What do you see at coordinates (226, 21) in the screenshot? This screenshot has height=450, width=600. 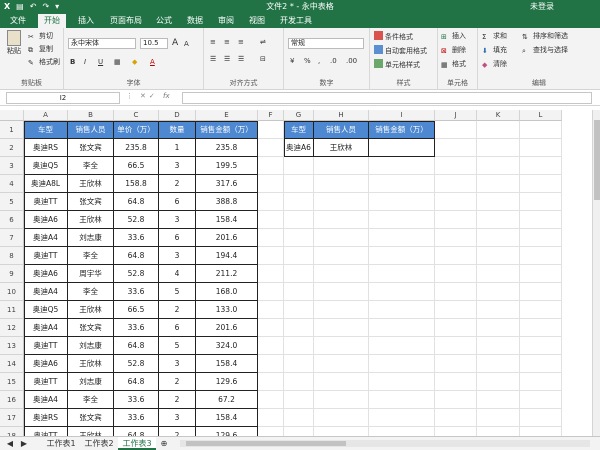 I see `tab-review: 审阅` at bounding box center [226, 21].